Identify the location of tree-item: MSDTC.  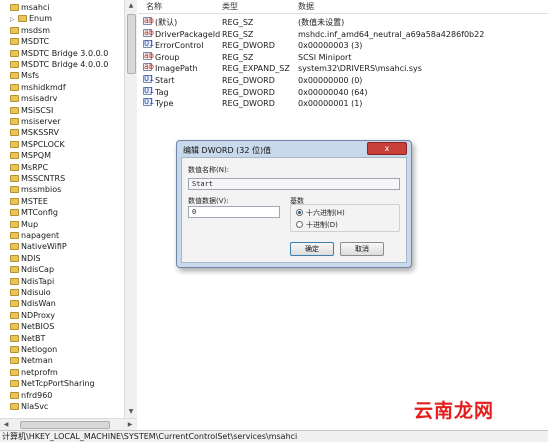
(25, 42).